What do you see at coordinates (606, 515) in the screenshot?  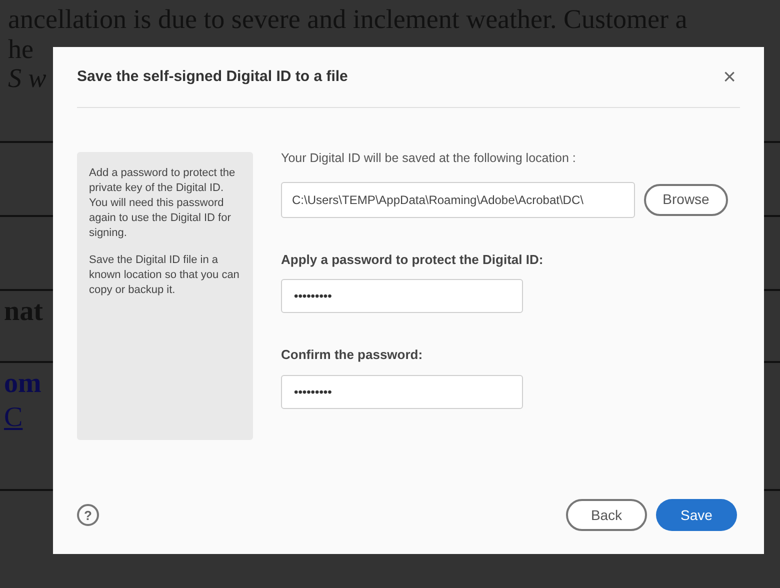 I see `back-button: Back` at bounding box center [606, 515].